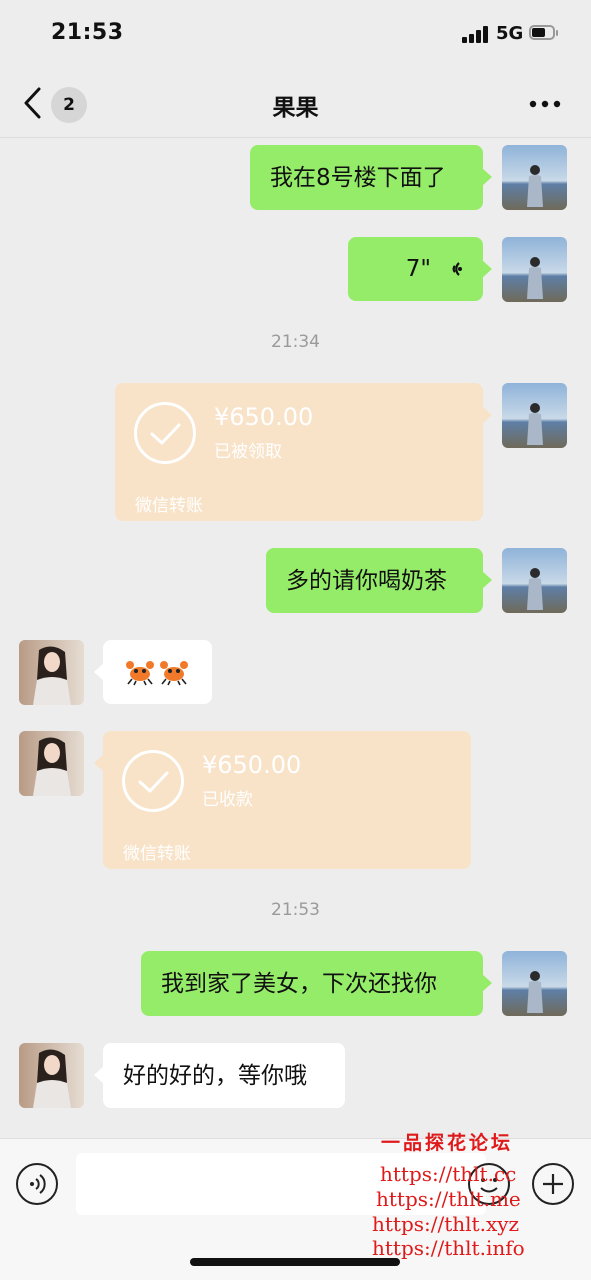 This screenshot has width=591, height=1280. Describe the element at coordinates (37, 1184) in the screenshot. I see `voice-input-icon` at that location.